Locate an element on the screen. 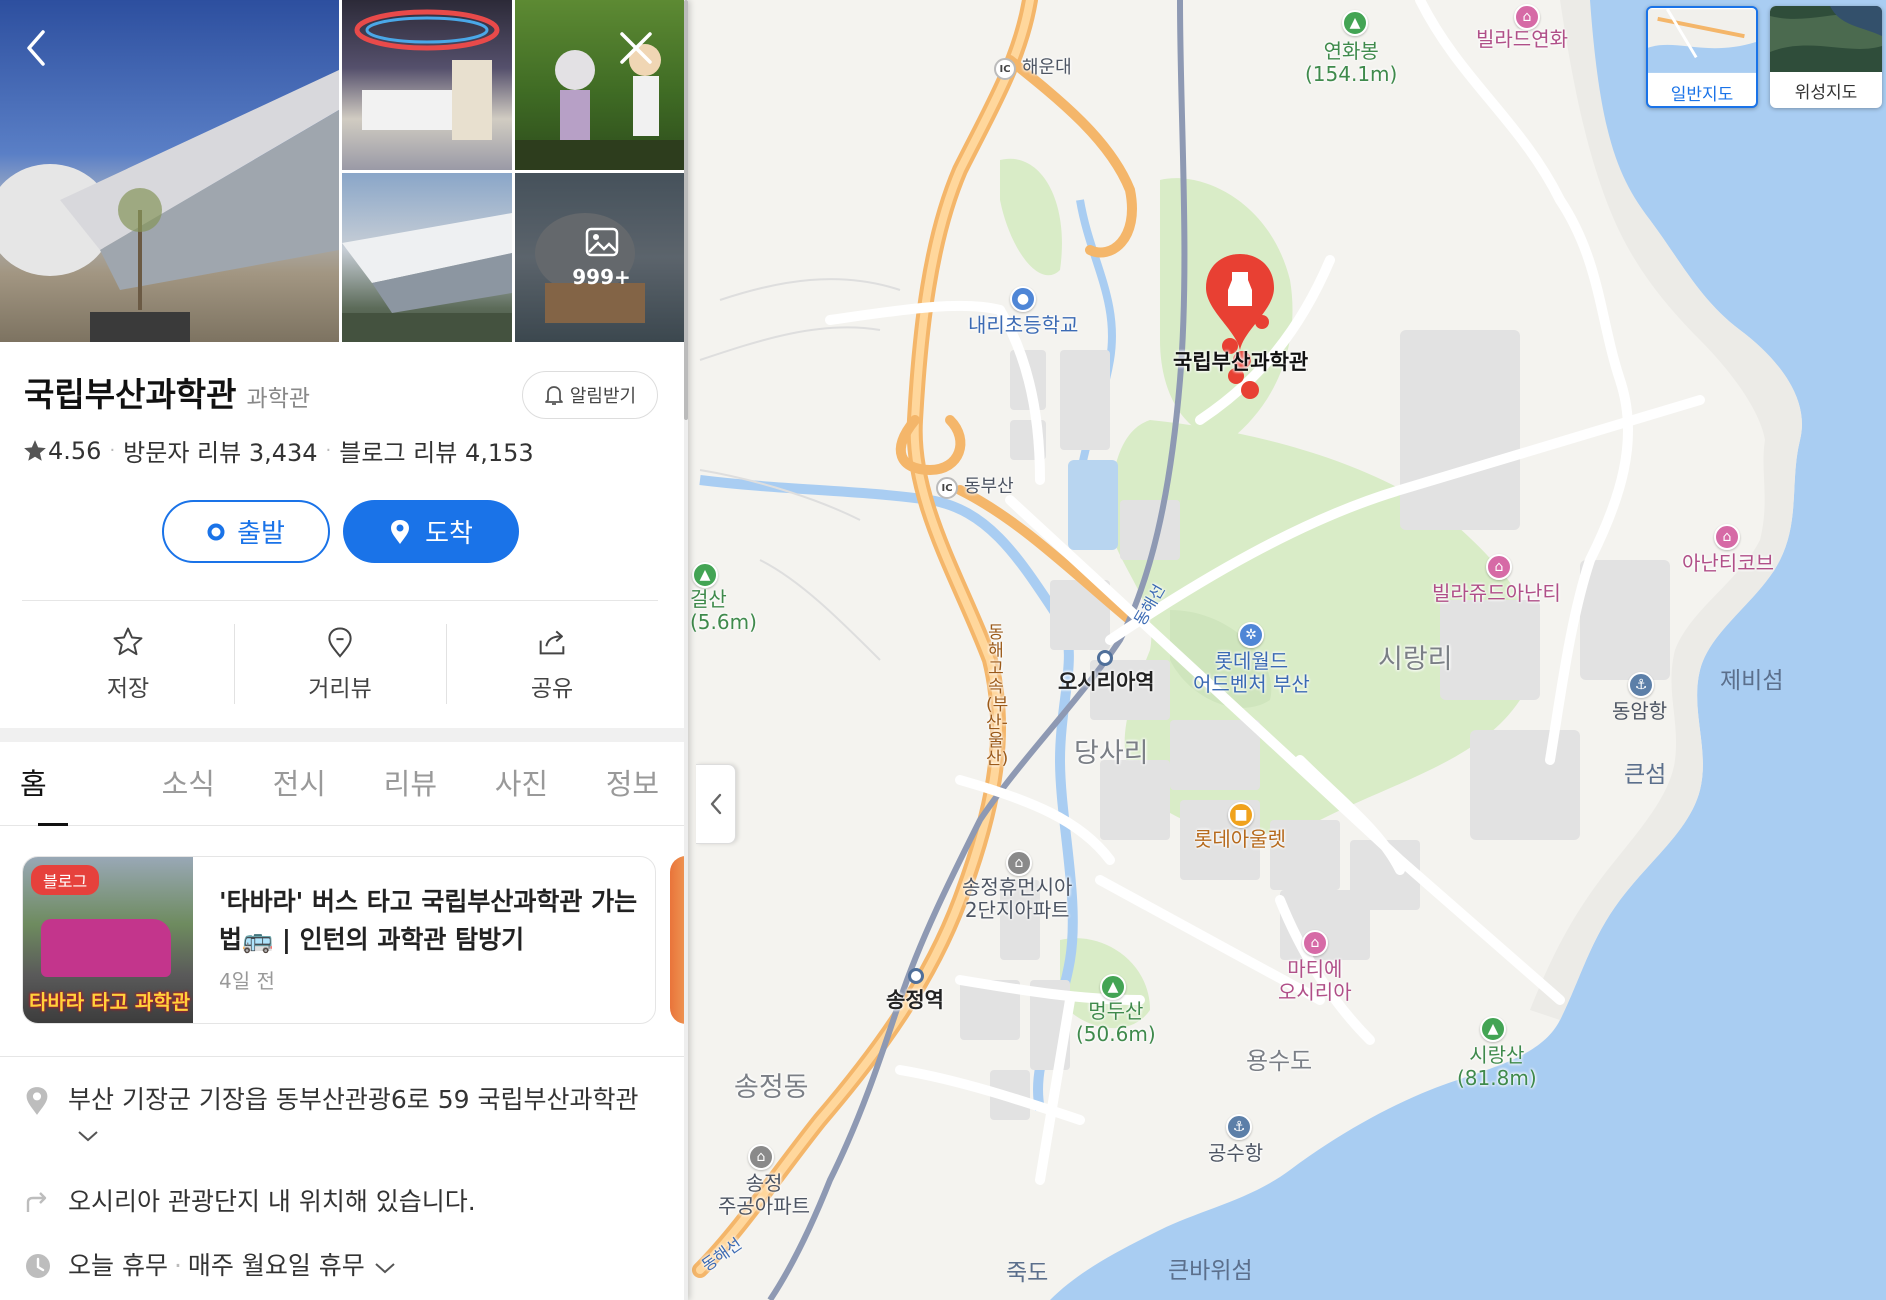 This screenshot has height=1300, width=1886. alarm-button: 알림받기 is located at coordinates (590, 395).